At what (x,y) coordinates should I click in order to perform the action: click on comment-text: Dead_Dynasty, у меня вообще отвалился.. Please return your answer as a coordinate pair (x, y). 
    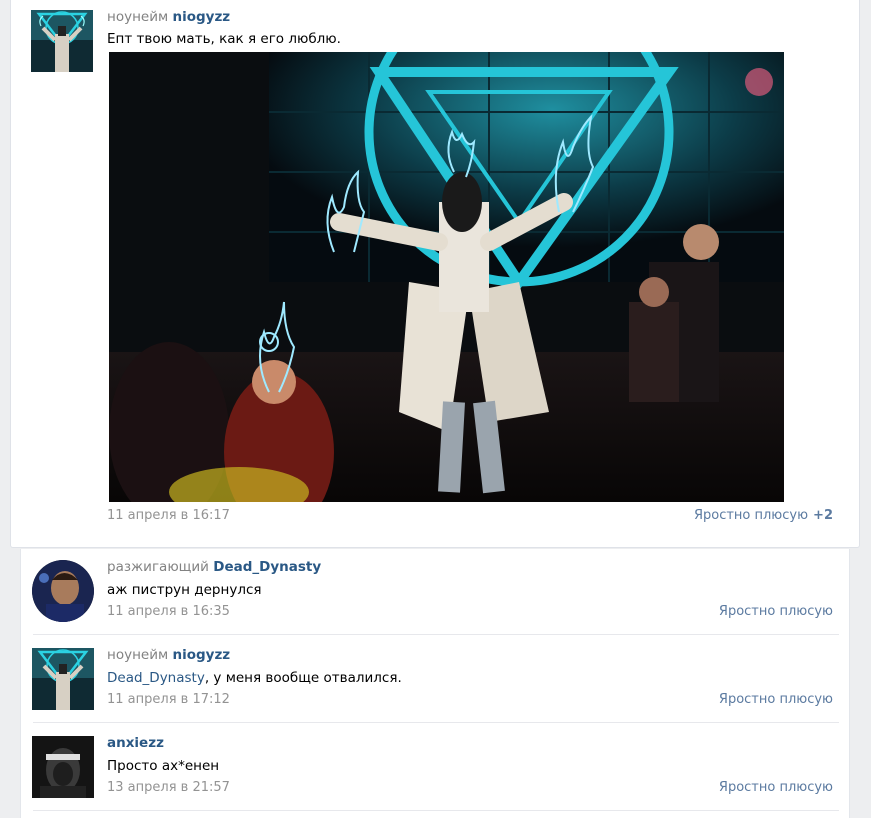
    Looking at the image, I should click on (254, 678).